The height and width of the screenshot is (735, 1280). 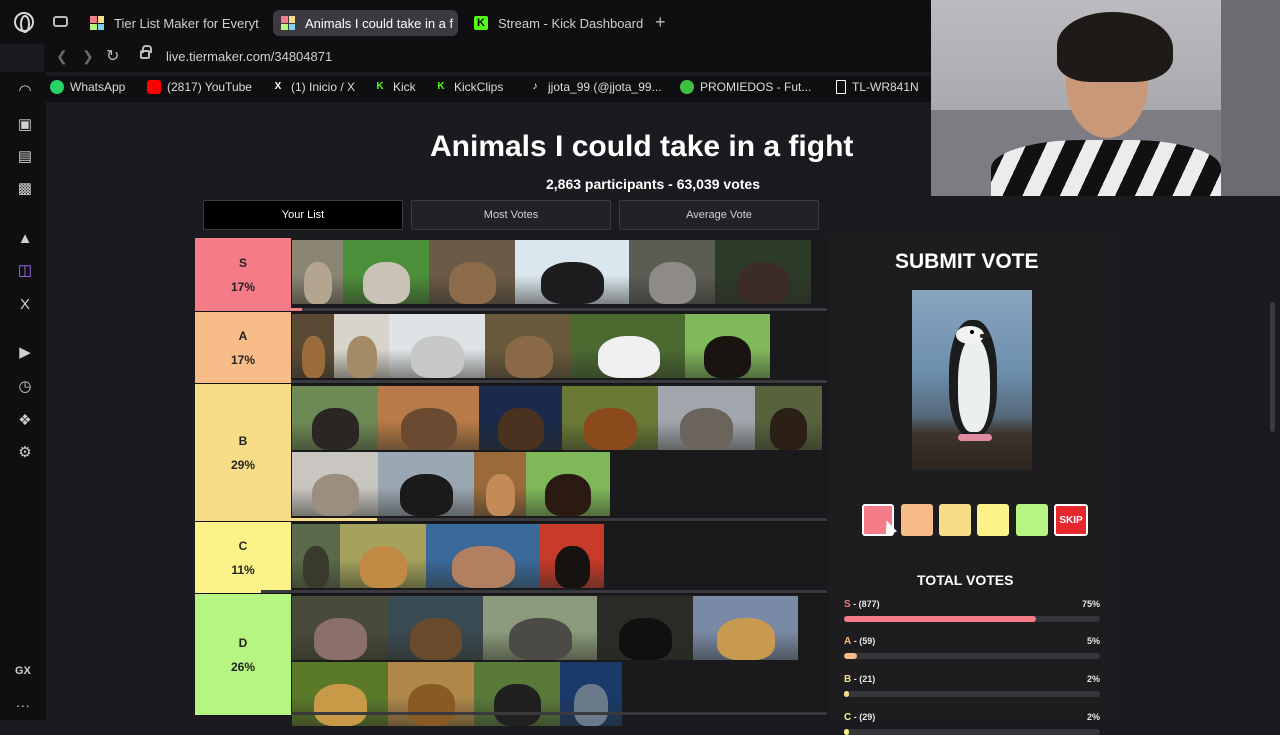 What do you see at coordinates (25, 91) in the screenshot?
I see `speed-dial-icon: ◠` at bounding box center [25, 91].